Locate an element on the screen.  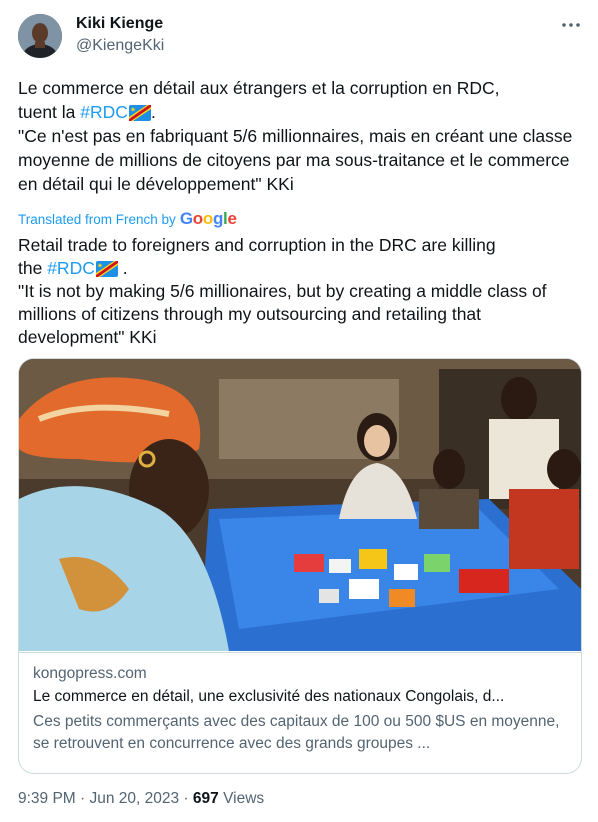
author-handle: @KiengeKki is located at coordinates (120, 46).